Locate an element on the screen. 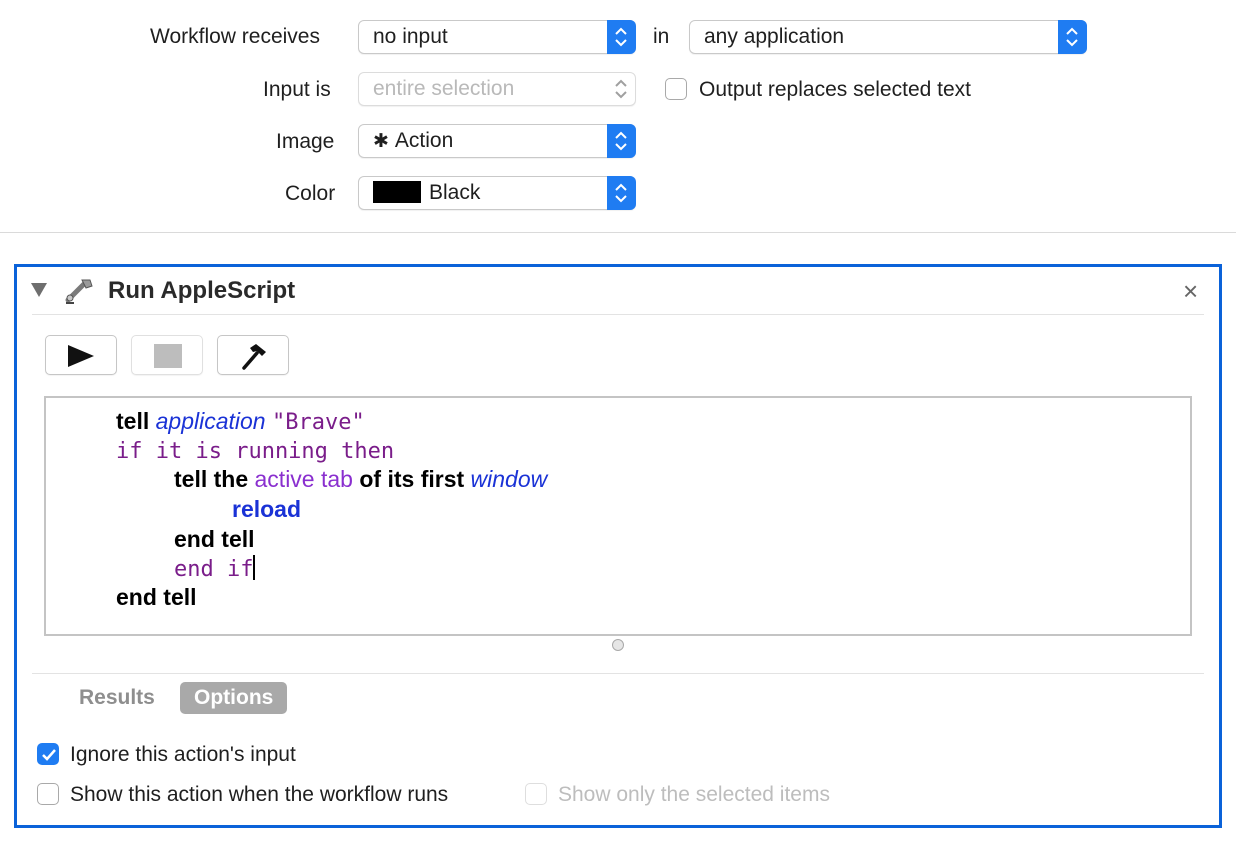 The image size is (1236, 850). stop-button is located at coordinates (167, 355).